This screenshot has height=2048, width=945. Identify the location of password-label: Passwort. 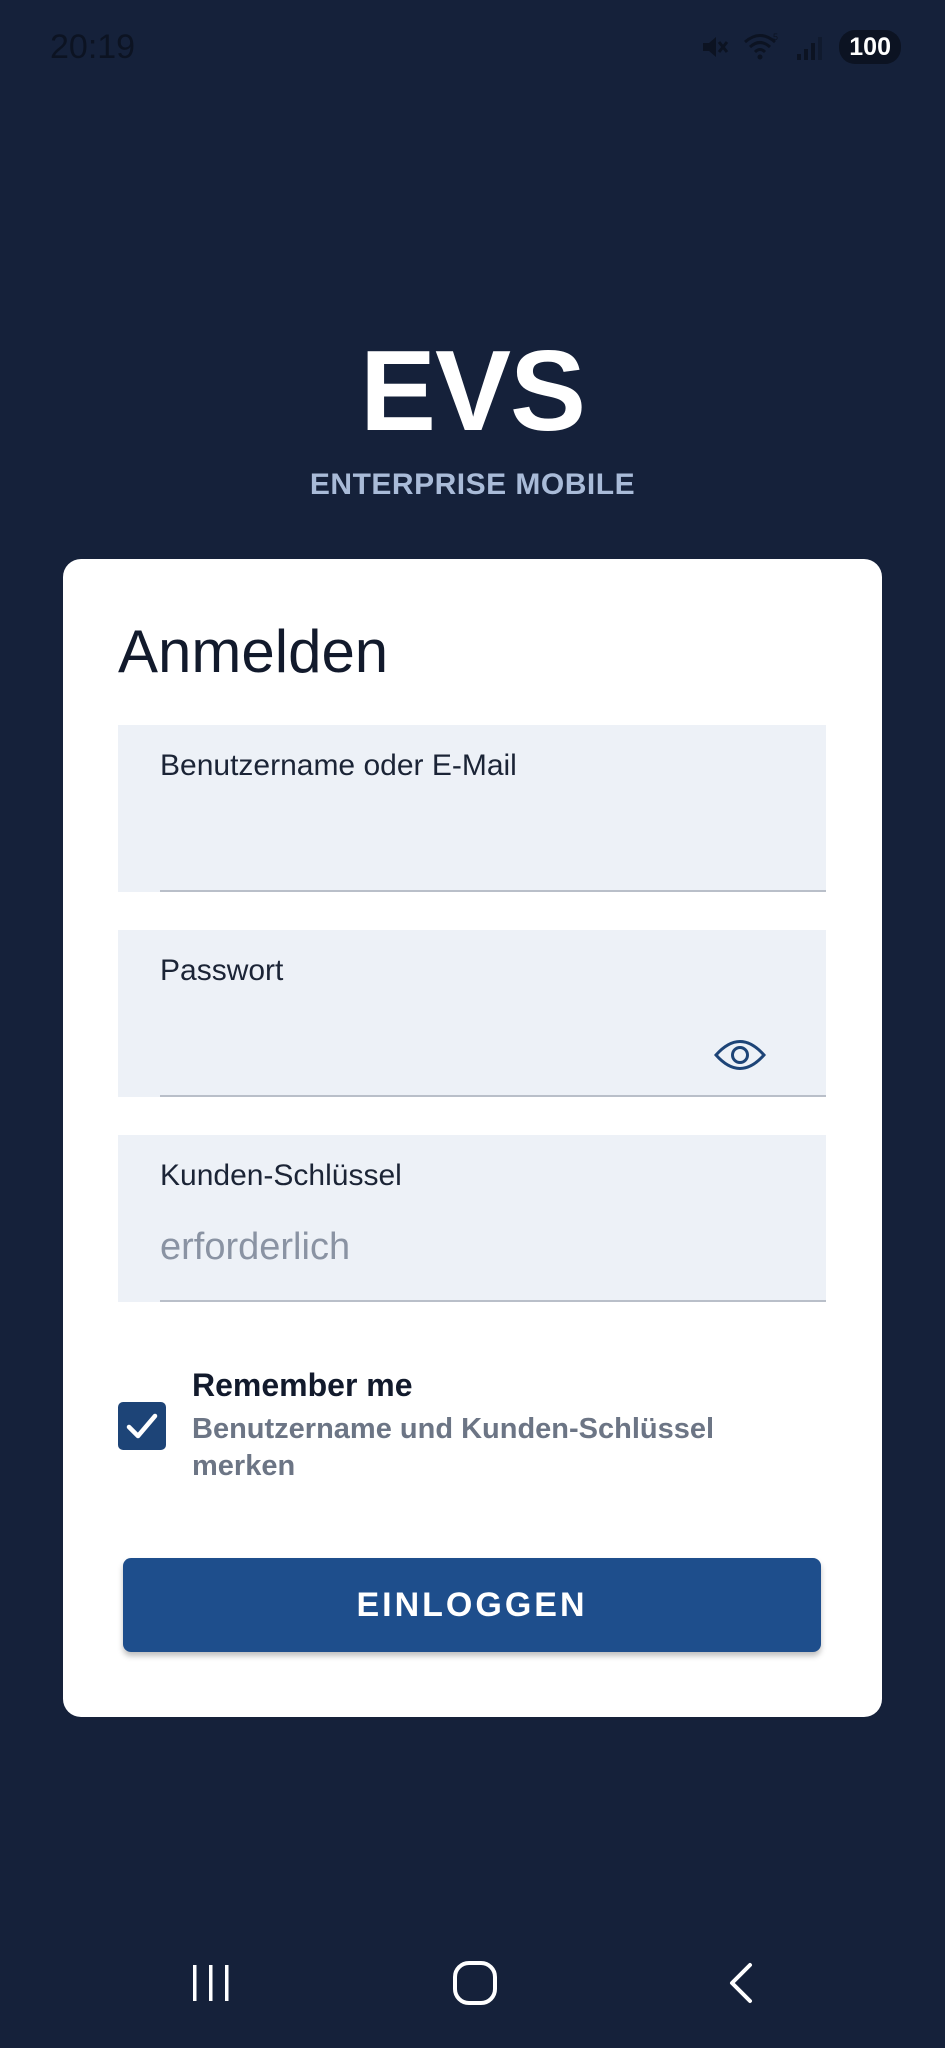
(222, 970).